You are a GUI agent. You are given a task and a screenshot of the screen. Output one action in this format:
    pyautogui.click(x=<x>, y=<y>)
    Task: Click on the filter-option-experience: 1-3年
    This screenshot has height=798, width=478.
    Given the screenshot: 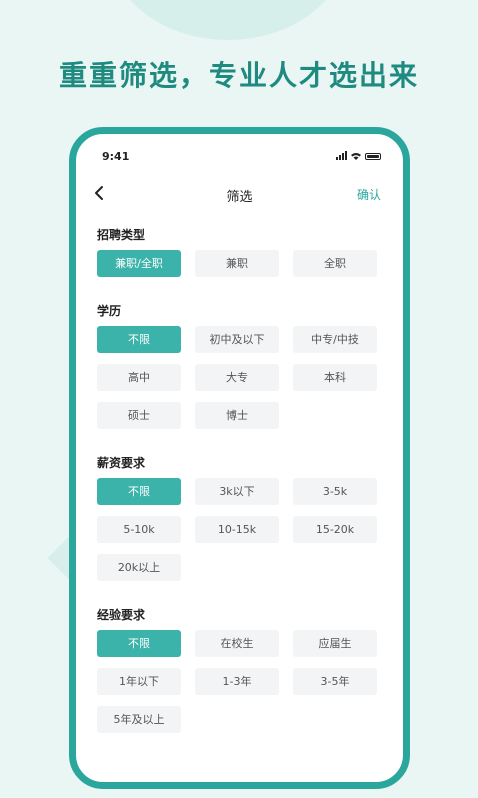 What is the action you would take?
    pyautogui.click(x=237, y=681)
    